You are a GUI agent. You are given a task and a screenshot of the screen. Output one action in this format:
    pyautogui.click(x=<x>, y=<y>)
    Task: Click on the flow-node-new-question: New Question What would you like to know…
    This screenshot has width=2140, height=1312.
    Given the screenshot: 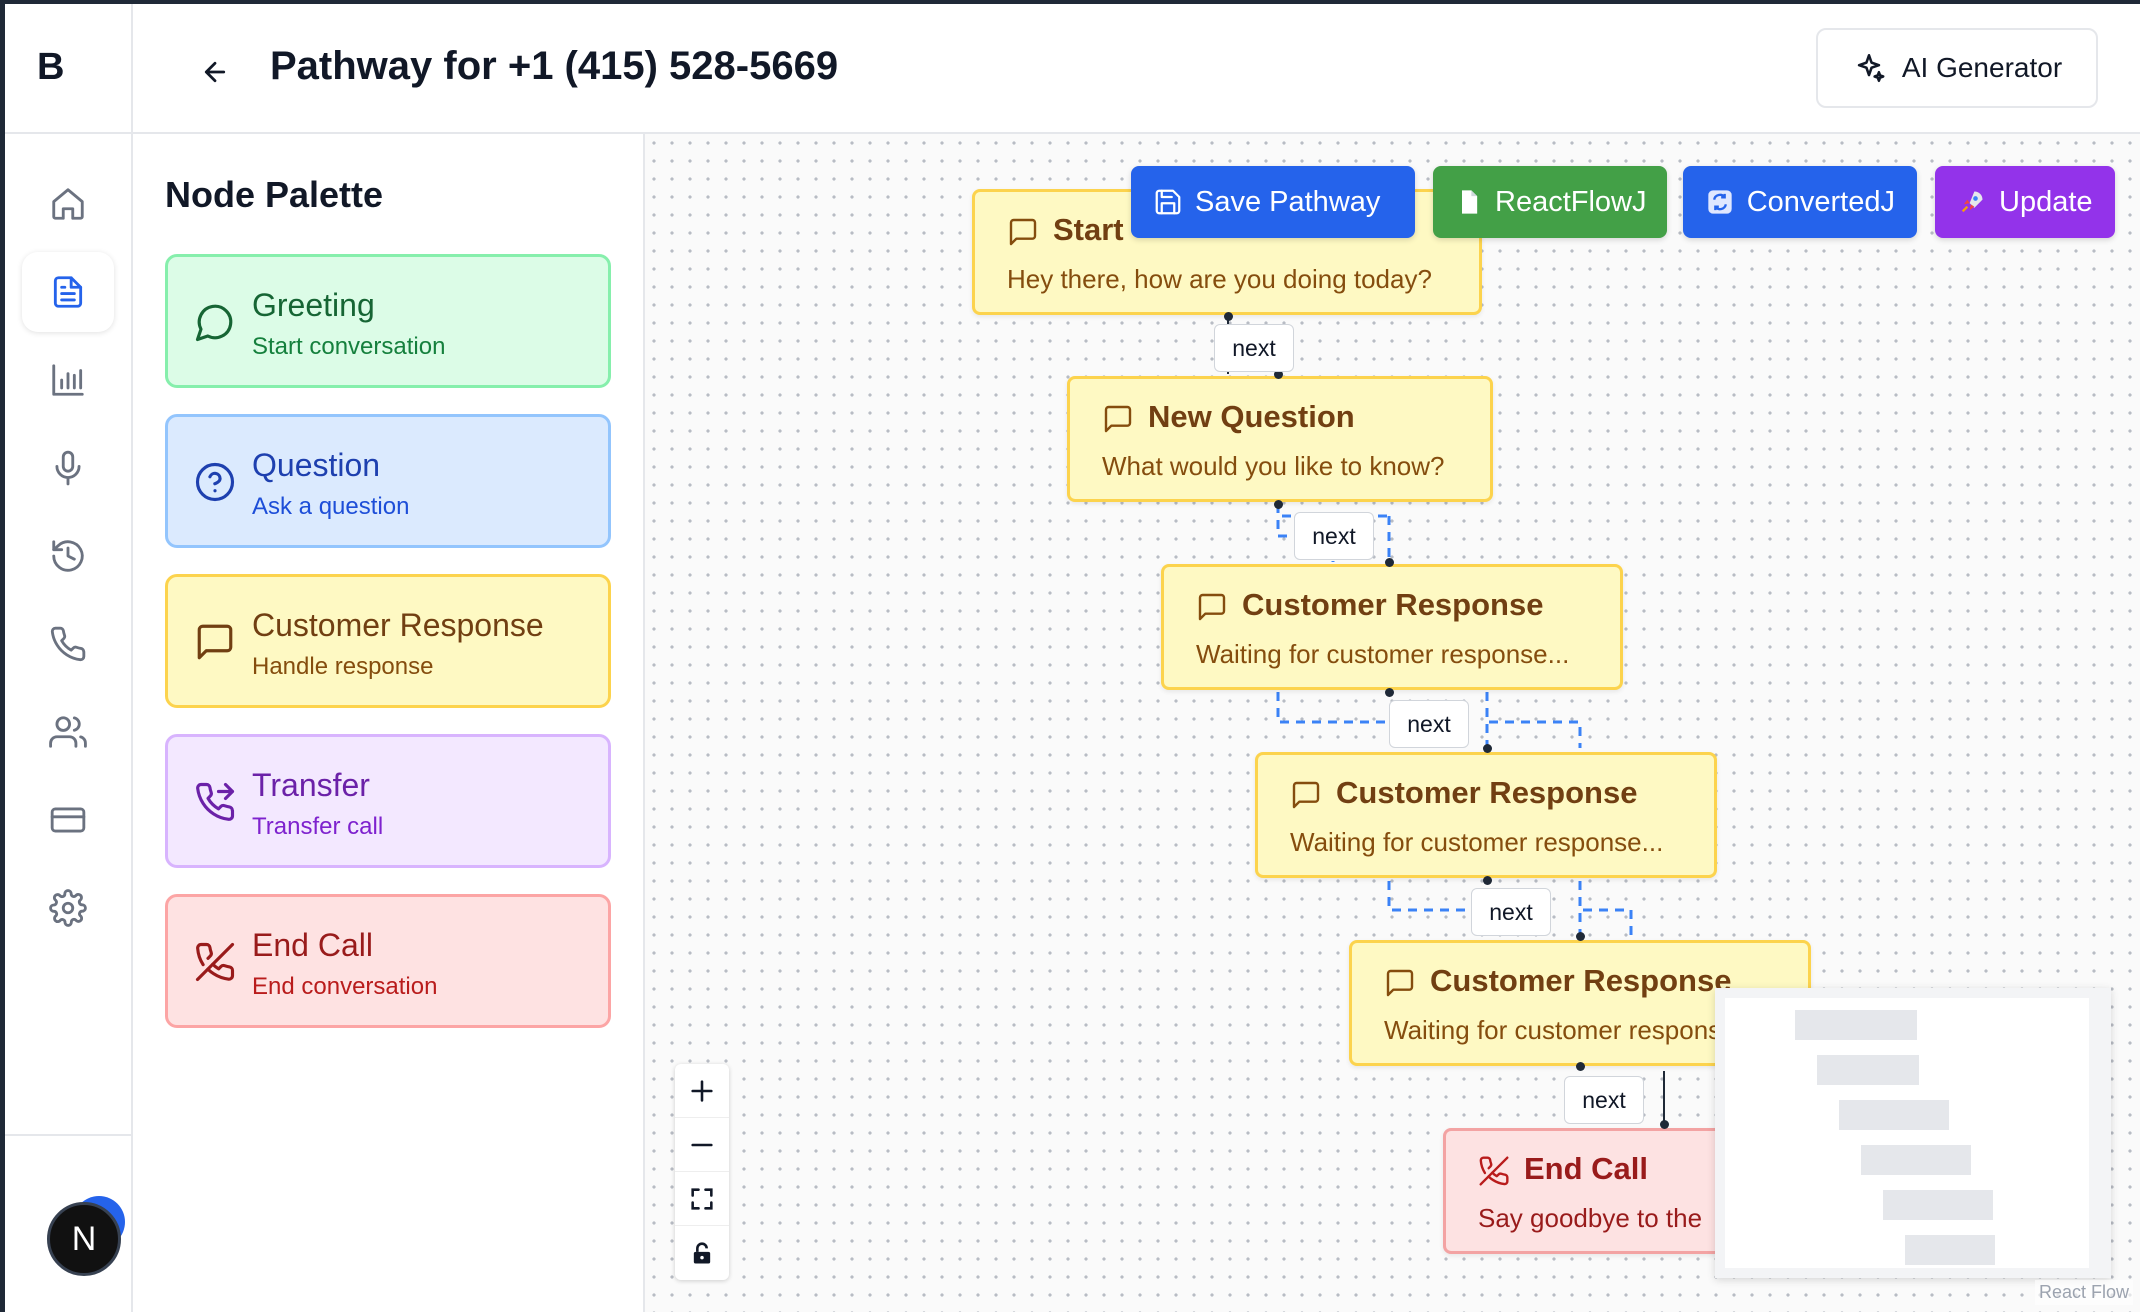 What is the action you would take?
    pyautogui.click(x=1280, y=439)
    